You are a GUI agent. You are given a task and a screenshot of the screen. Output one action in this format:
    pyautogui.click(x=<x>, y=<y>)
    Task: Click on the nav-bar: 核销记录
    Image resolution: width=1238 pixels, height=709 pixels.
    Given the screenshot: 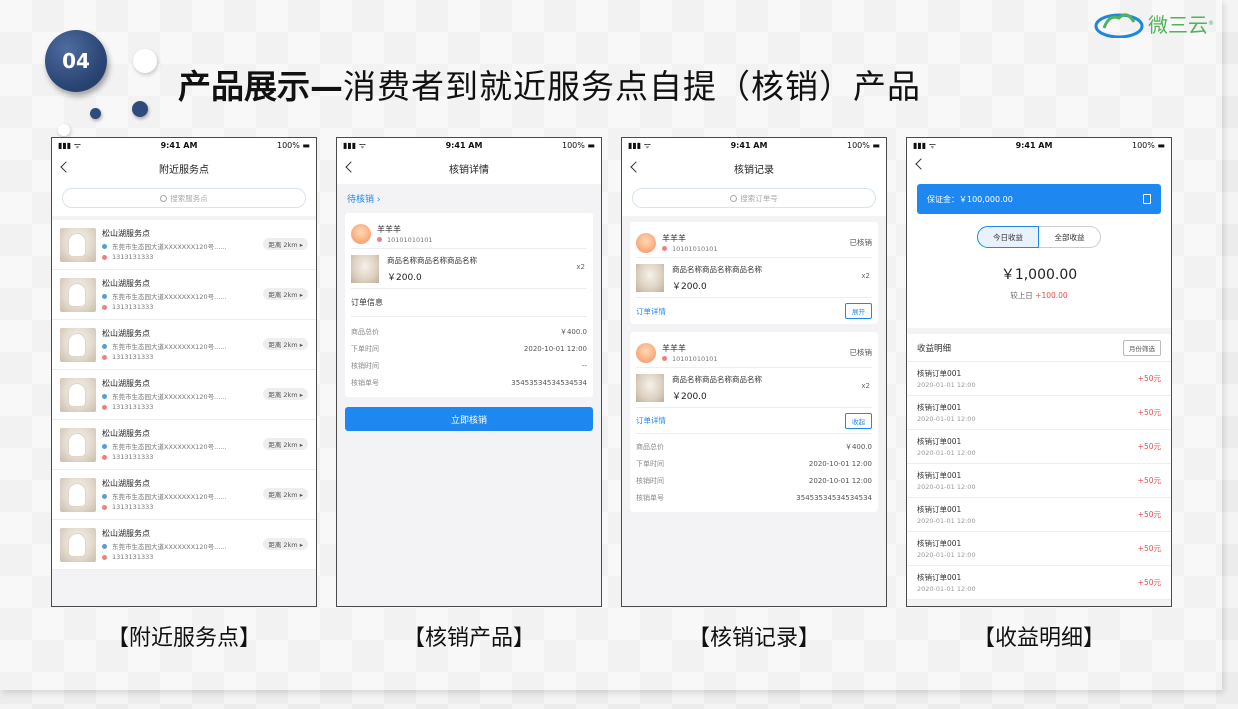 What is the action you would take?
    pyautogui.click(x=754, y=168)
    